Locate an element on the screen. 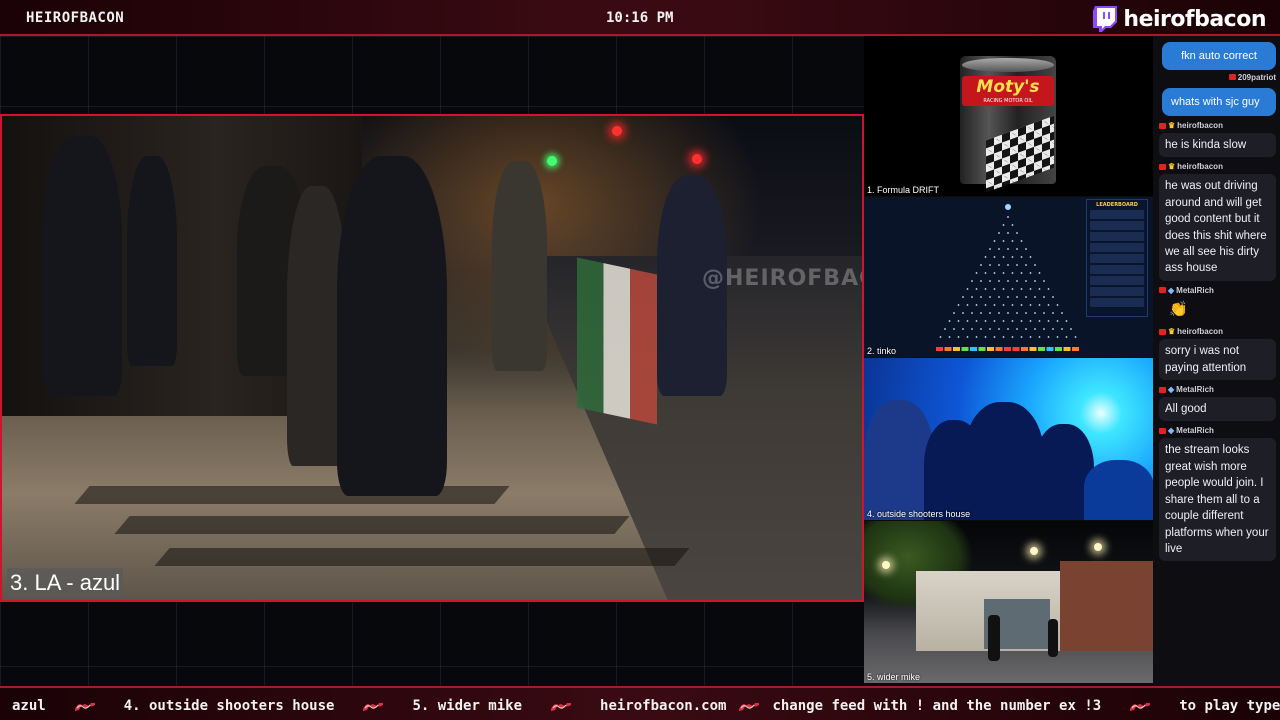  chat-message-outgoing: whats with sjc guy is located at coordinates (1219, 102).